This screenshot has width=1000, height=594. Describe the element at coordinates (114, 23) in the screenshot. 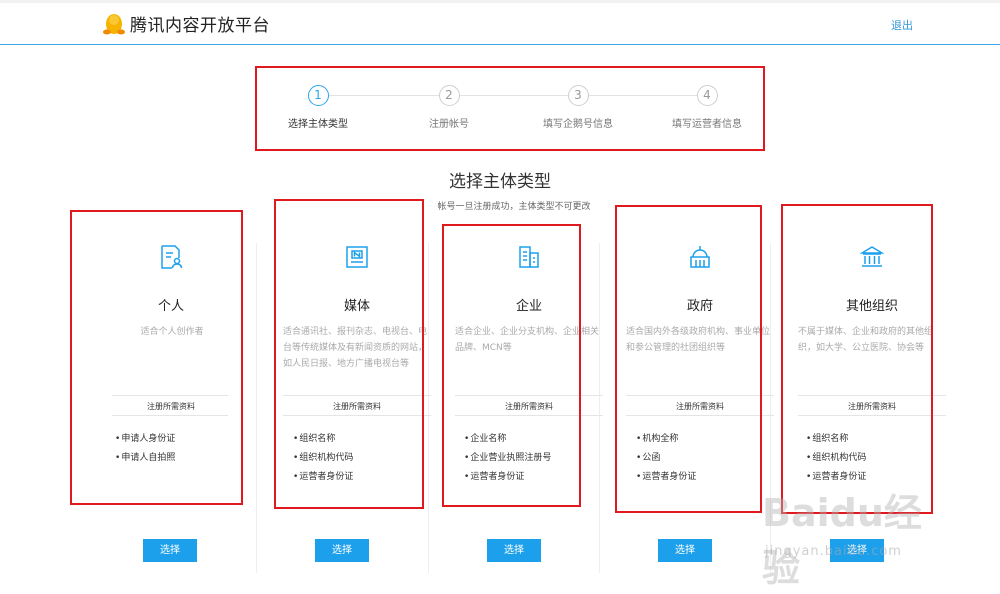

I see `penguin-logo-icon` at that location.